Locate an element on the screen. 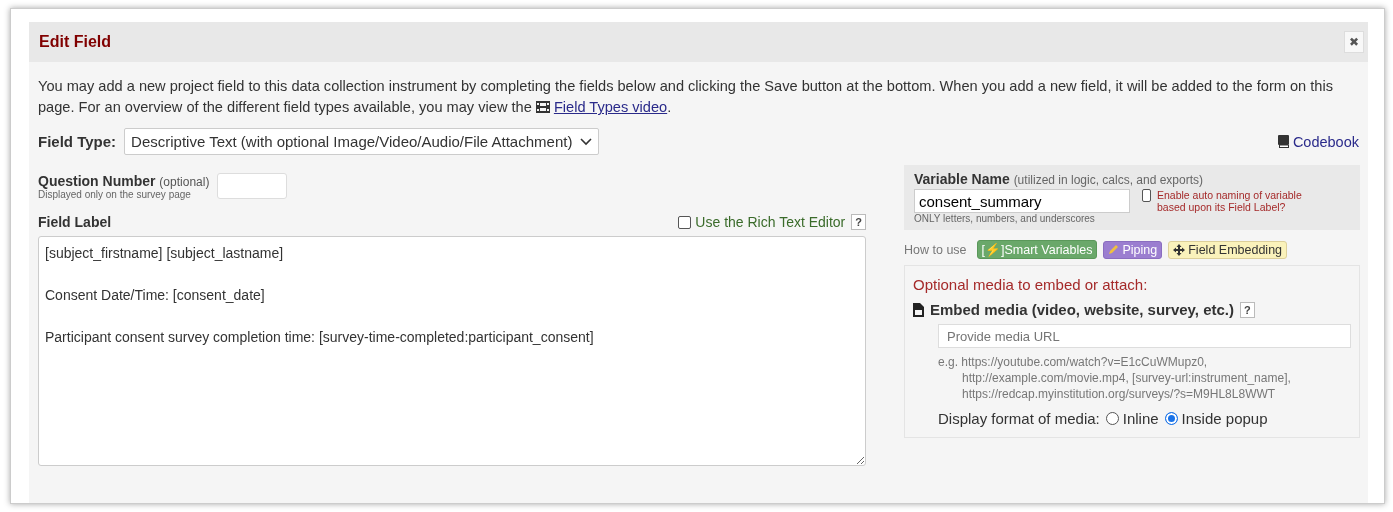 The width and height of the screenshot is (1393, 512). field-type-label: Field Type: is located at coordinates (77, 141).